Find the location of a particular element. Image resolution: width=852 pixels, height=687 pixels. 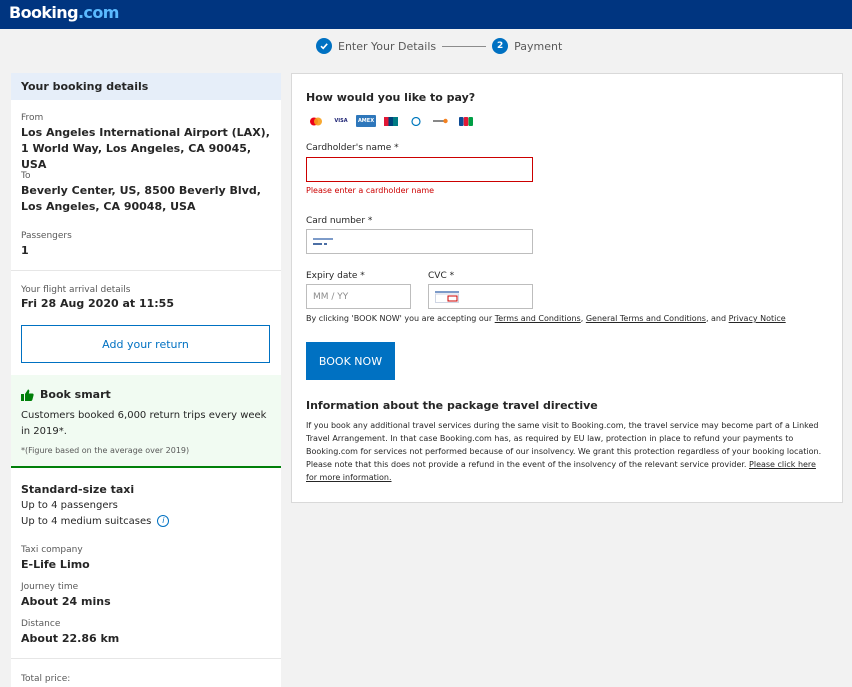

company-label: Taxi company is located at coordinates (52, 550).